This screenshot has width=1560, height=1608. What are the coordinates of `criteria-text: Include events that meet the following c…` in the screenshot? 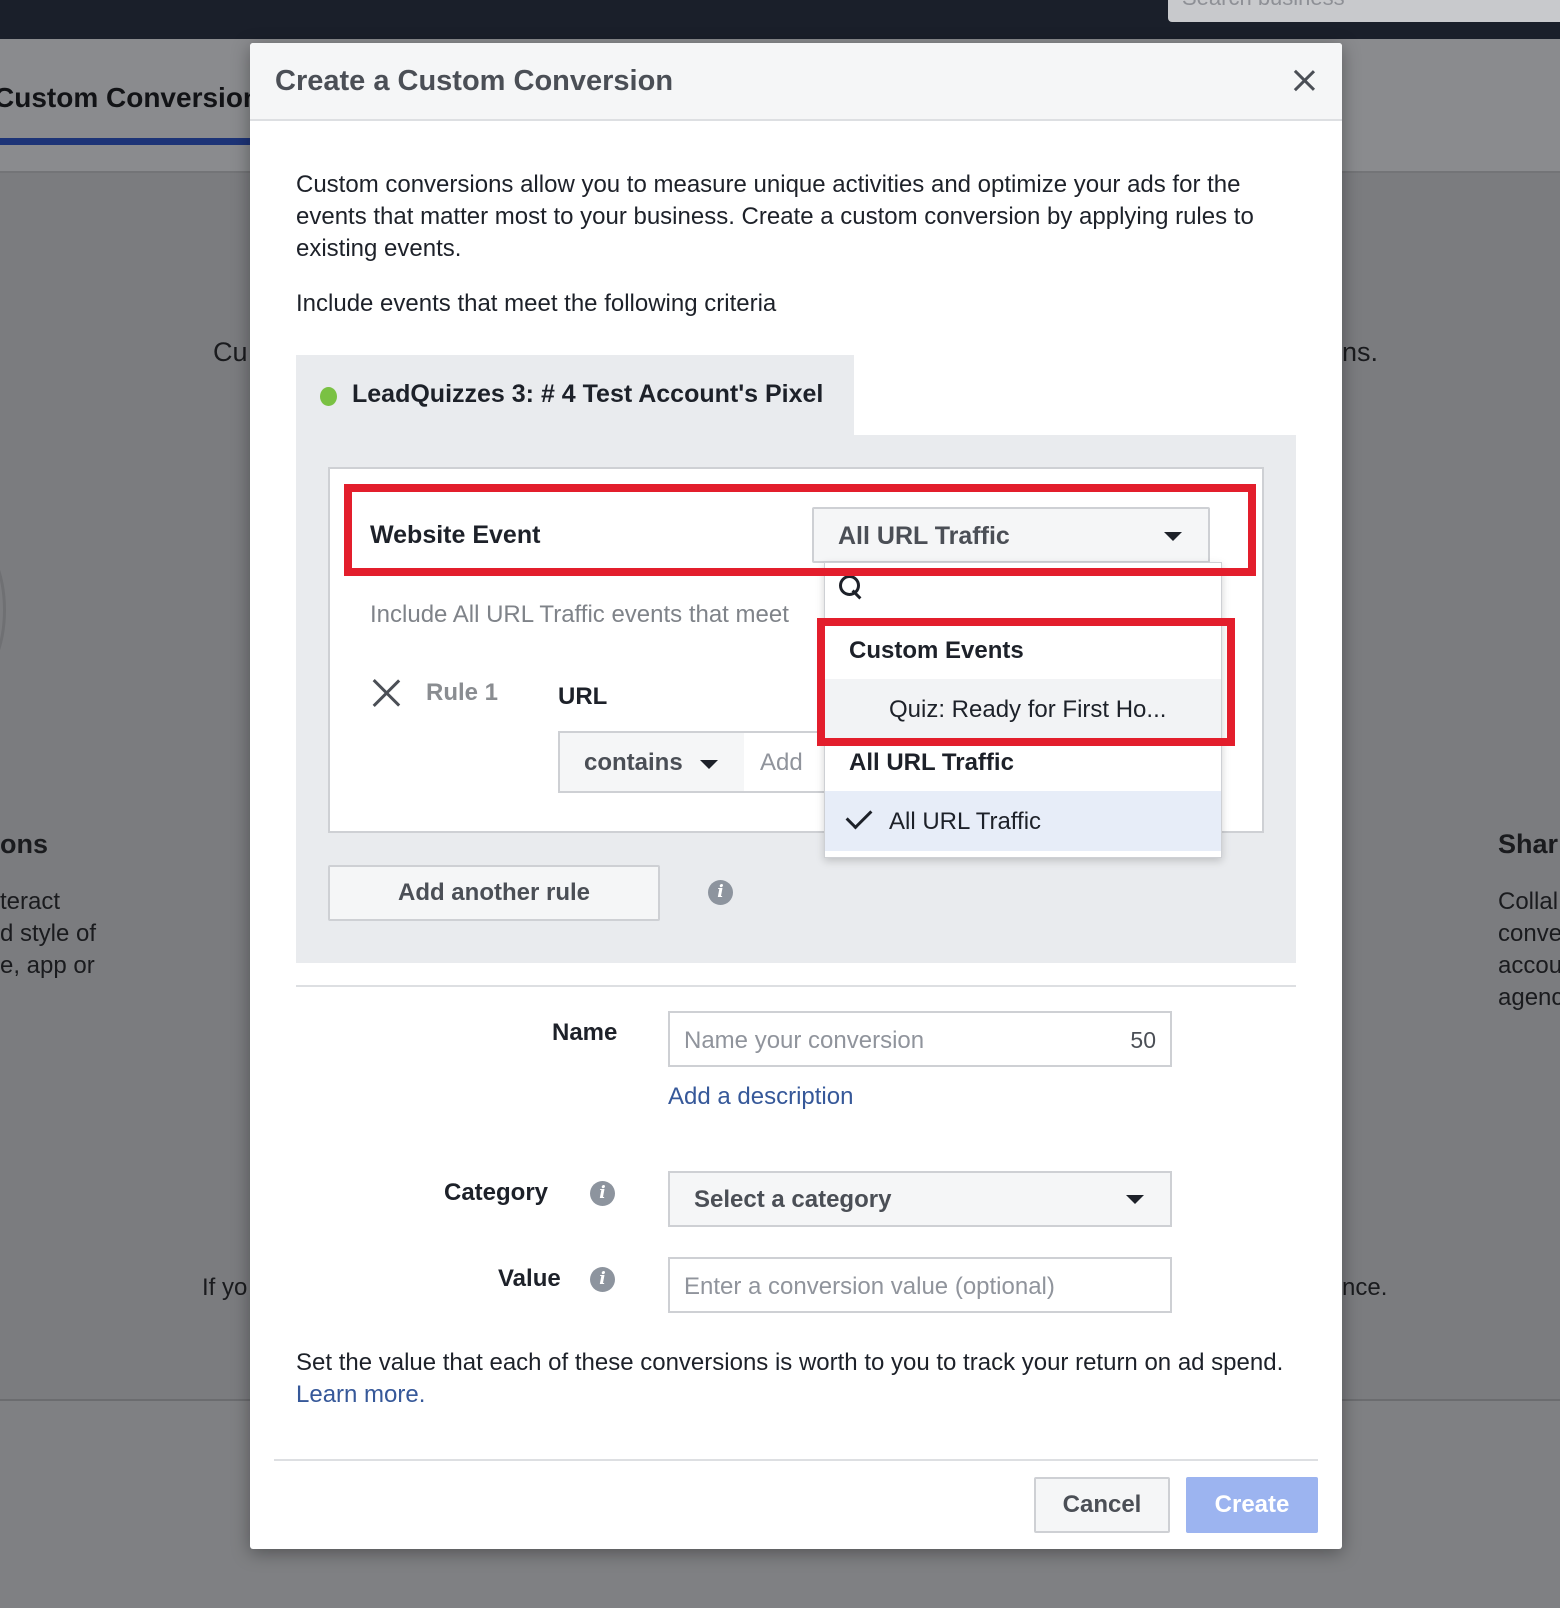 It's located at (536, 303).